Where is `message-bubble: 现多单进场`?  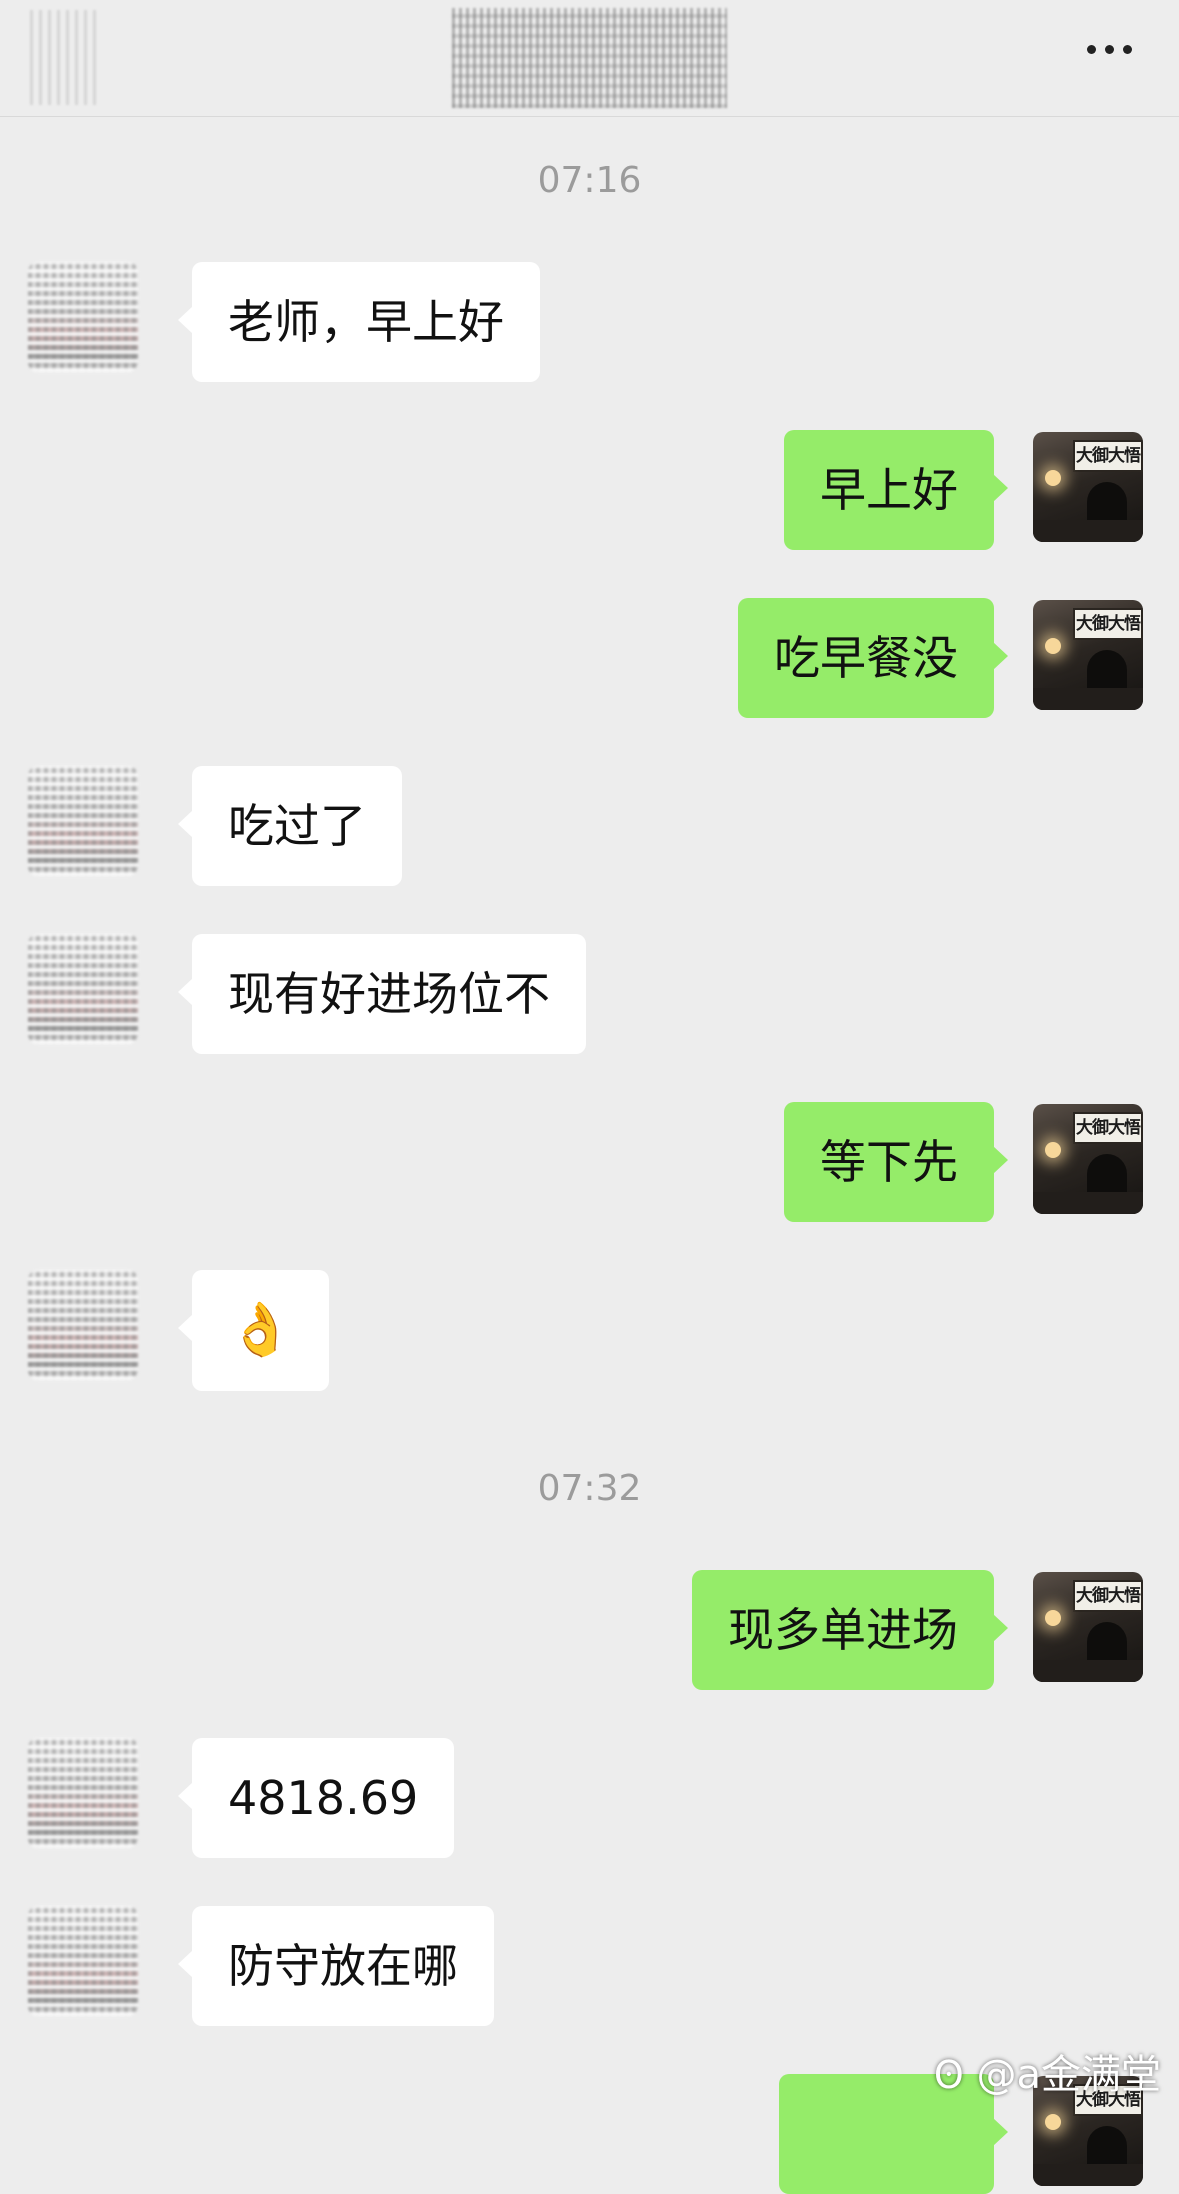
message-bubble: 现多单进场 is located at coordinates (850, 1630).